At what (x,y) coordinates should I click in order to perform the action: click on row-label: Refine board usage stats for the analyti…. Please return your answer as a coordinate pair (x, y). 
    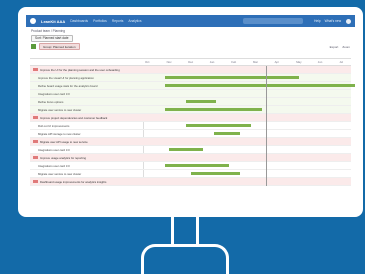
    Looking at the image, I should click on (86, 86).